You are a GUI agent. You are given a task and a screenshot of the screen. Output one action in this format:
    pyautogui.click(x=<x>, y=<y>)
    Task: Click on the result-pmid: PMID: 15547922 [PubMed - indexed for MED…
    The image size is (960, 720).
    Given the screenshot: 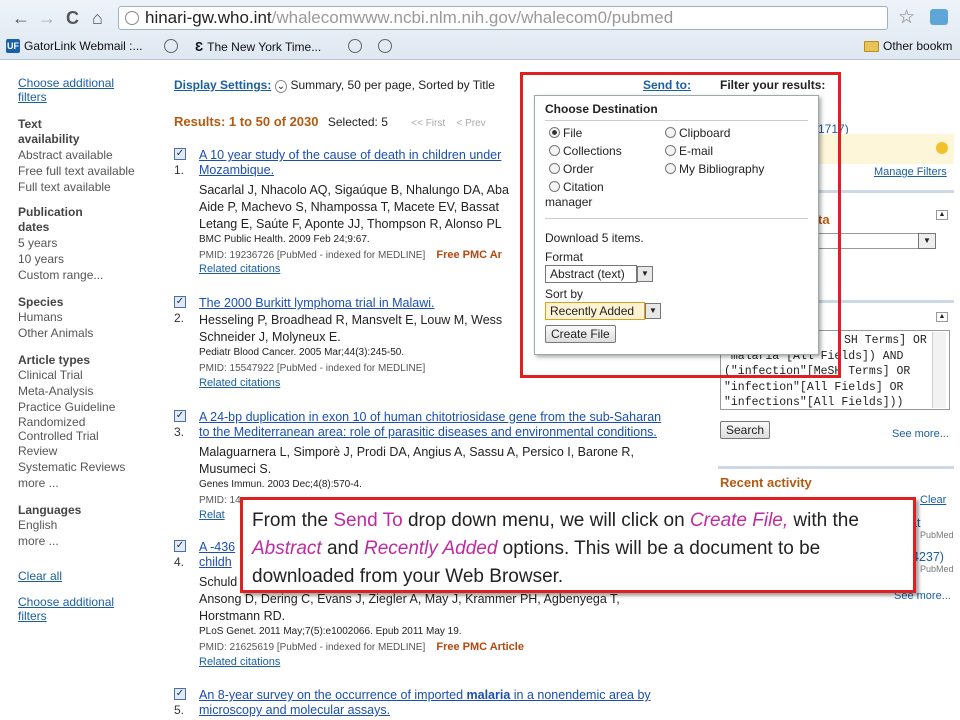 What is the action you would take?
    pyautogui.click(x=312, y=368)
    